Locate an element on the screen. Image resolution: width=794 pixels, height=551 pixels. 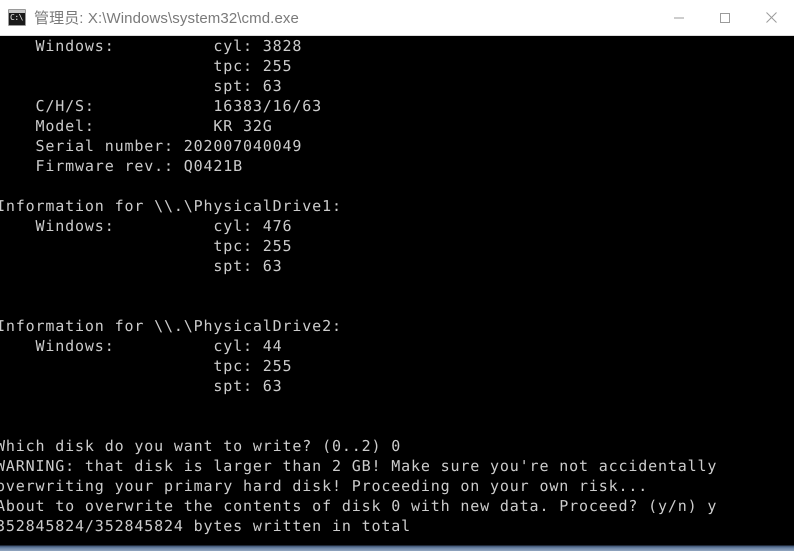
close-button is located at coordinates (771, 17).